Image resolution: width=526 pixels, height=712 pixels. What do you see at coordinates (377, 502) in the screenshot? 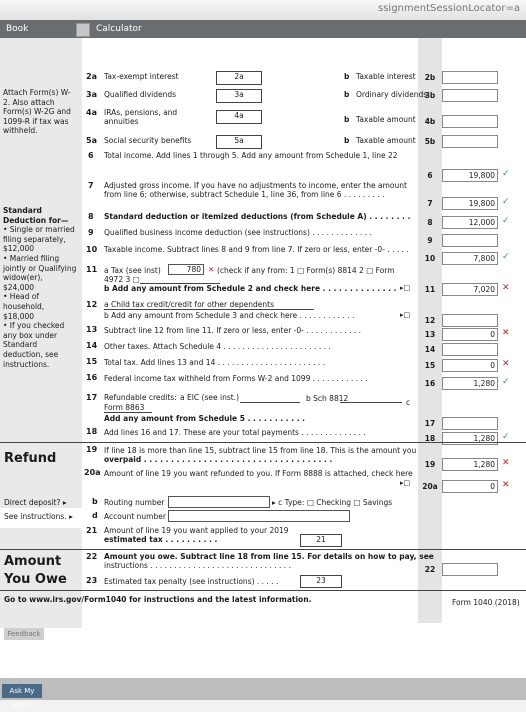
I see `savings-label: Savings` at bounding box center [377, 502].